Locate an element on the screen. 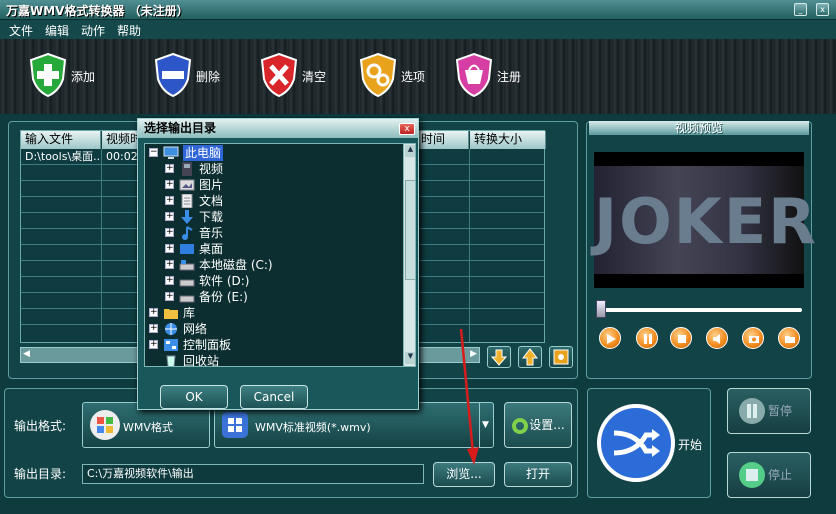 The image size is (836, 514). desktop-icon is located at coordinates (187, 249).